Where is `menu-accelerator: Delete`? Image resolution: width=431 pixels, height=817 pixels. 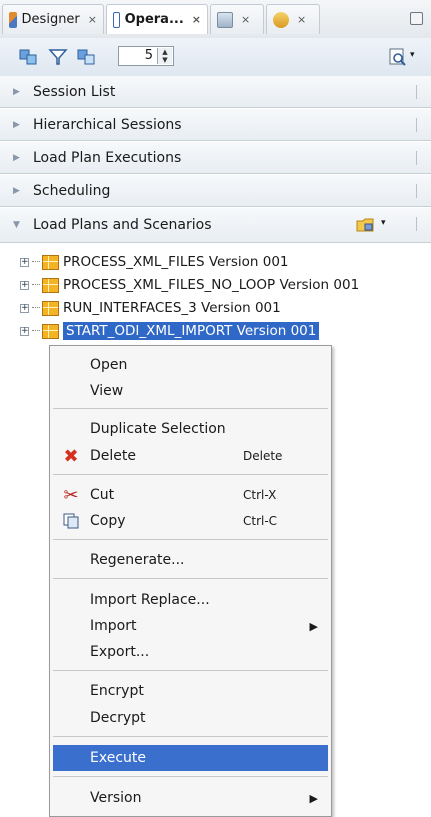
menu-accelerator: Delete is located at coordinates (263, 456).